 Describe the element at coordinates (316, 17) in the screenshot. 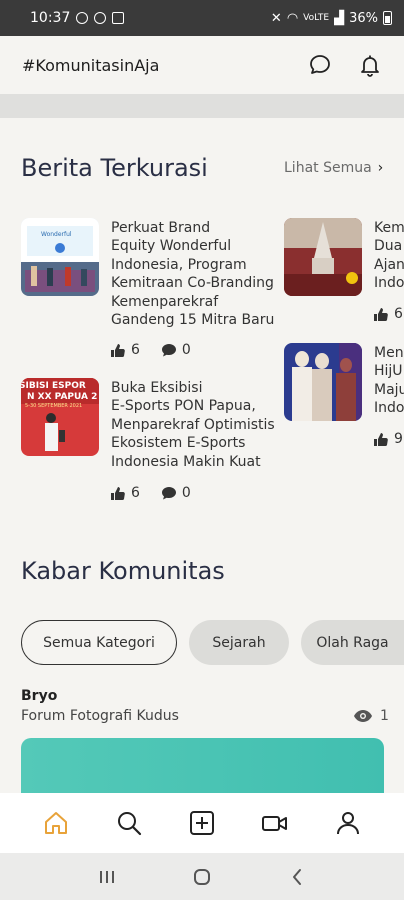

I see `signal-label: VoLTE` at that location.